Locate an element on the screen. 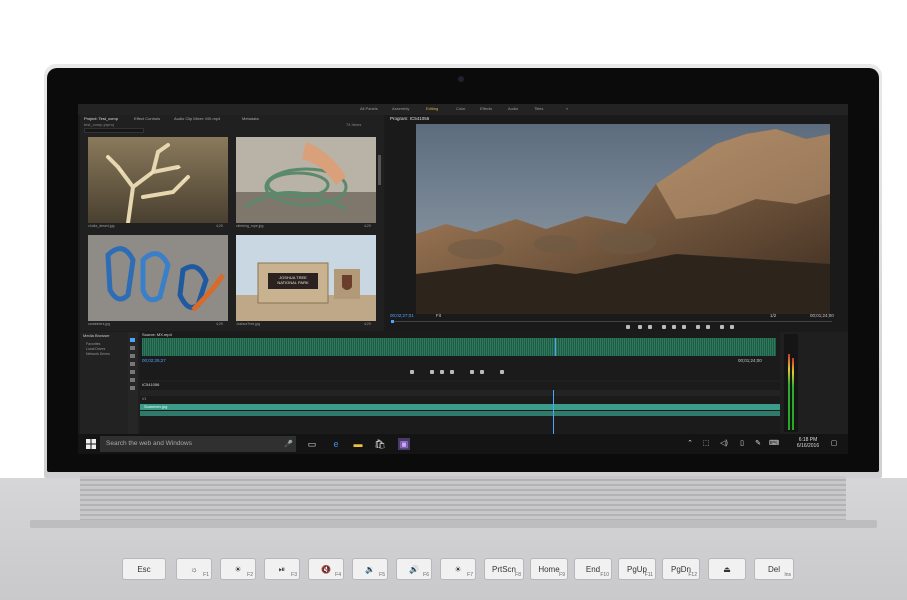  lift-button is located at coordinates (698, 327).